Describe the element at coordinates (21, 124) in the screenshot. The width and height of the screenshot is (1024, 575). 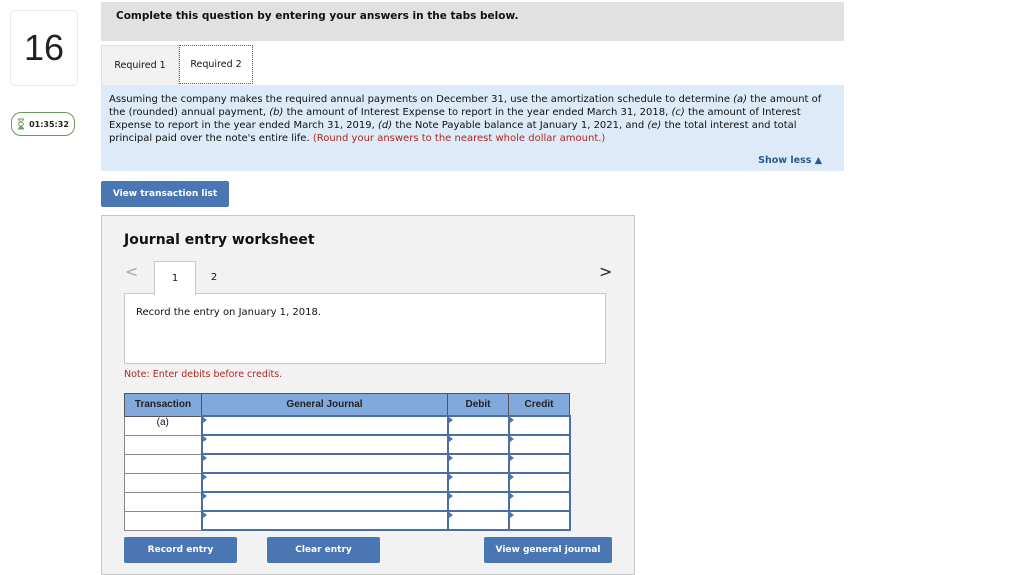
I see `hourglass-icon` at that location.